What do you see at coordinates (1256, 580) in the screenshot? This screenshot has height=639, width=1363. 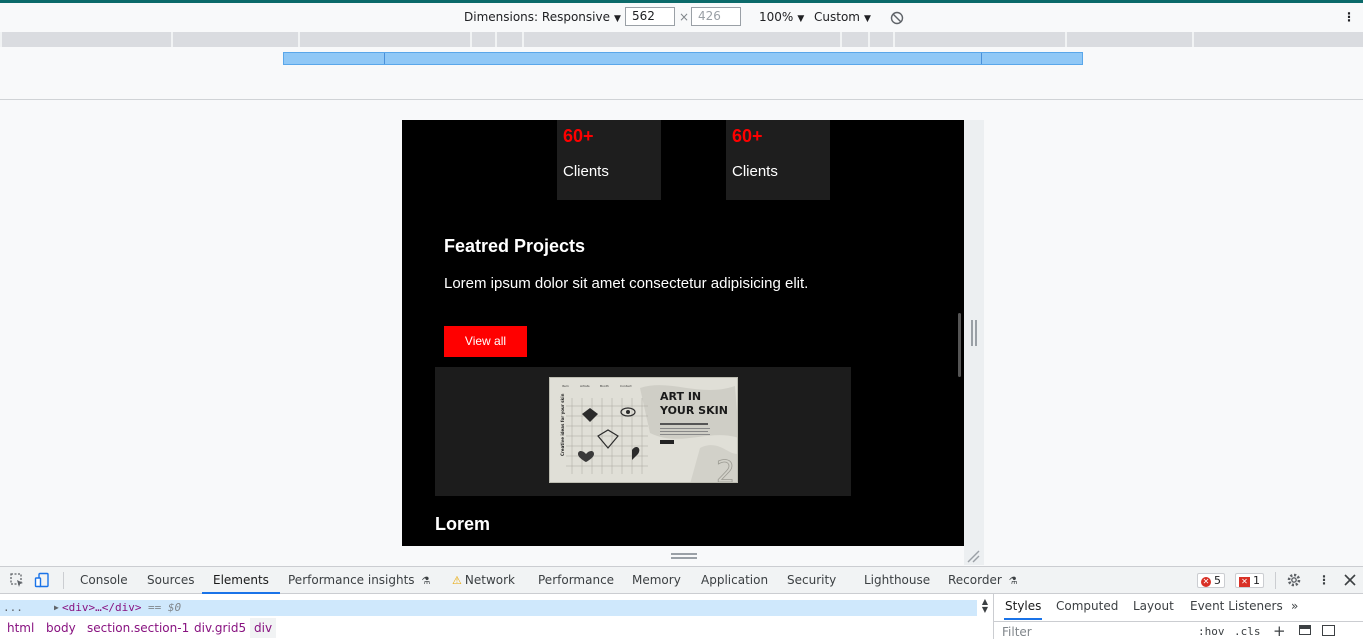 I see `issue-count: 1` at bounding box center [1256, 580].